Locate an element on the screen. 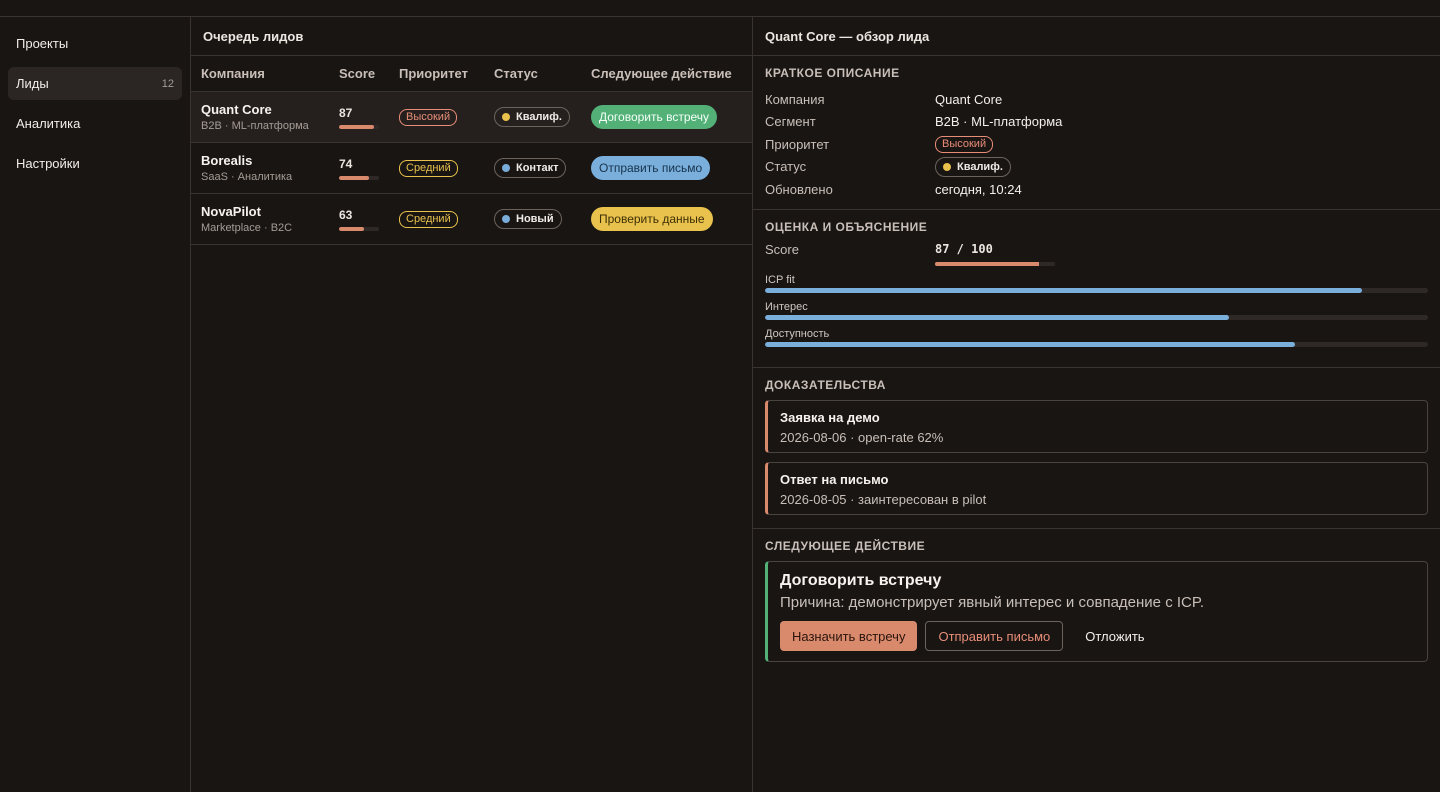 Image resolution: width=1440 pixels, height=792 pixels. factor-bar-fill is located at coordinates (1030, 344).